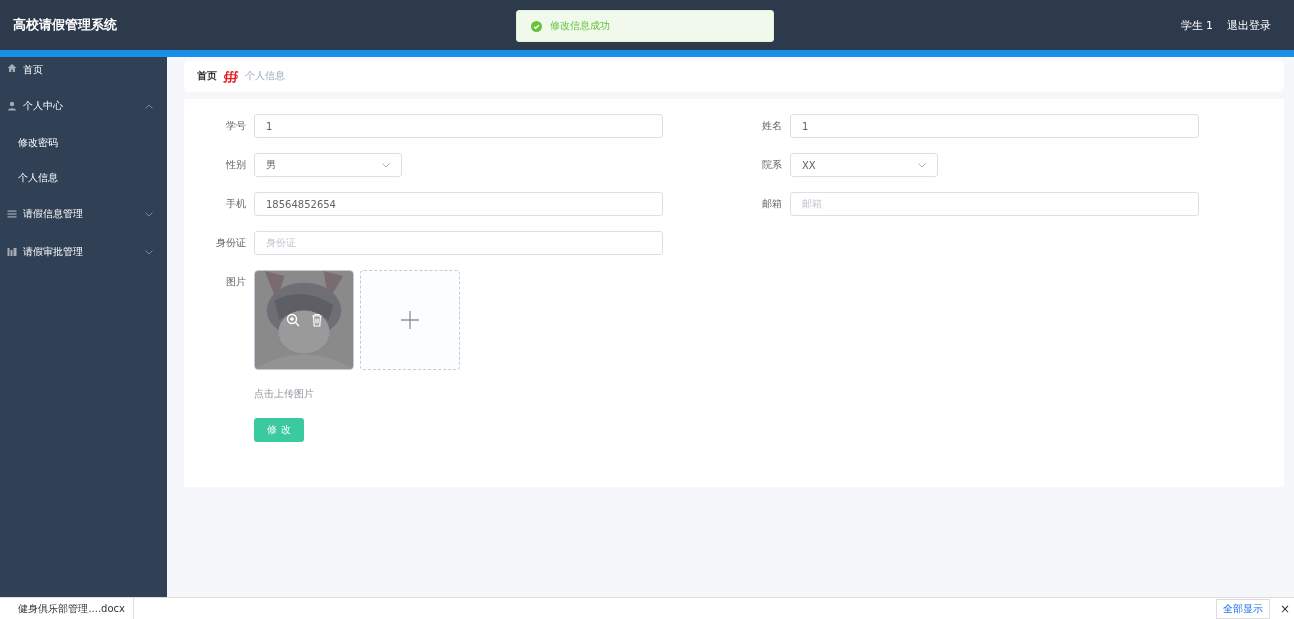 The image size is (1294, 619). Describe the element at coordinates (772, 126) in the screenshot. I see `field-label: 姓名` at that location.